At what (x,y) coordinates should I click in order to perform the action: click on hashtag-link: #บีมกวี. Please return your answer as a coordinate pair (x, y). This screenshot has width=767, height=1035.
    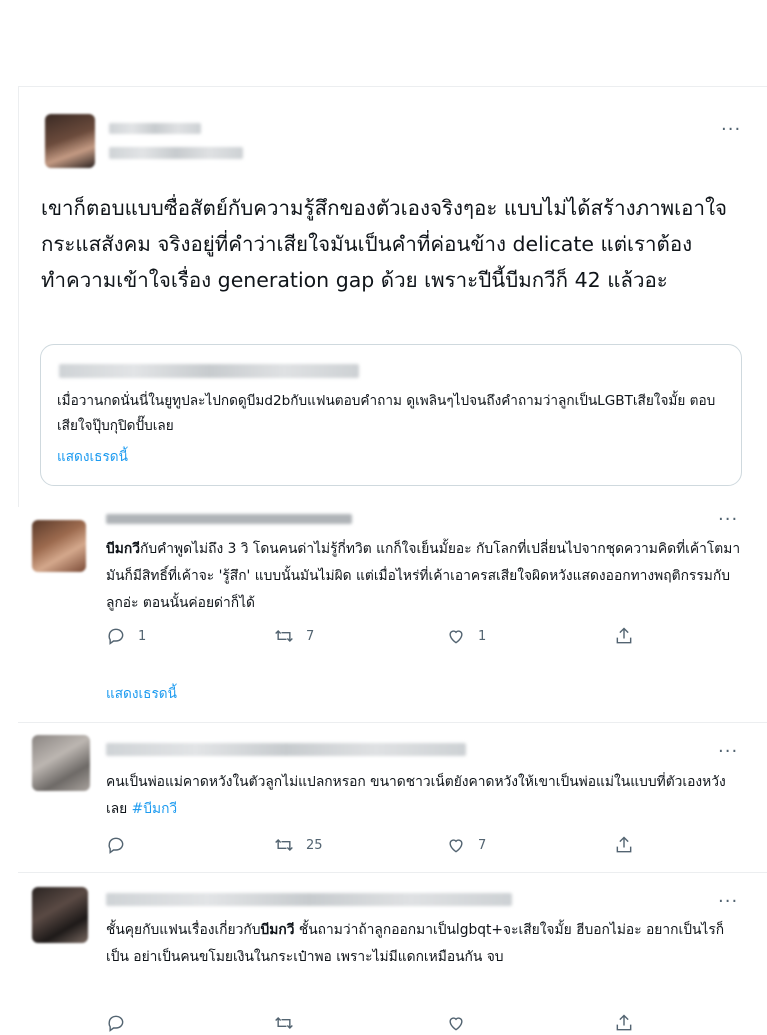
    Looking at the image, I should click on (155, 809).